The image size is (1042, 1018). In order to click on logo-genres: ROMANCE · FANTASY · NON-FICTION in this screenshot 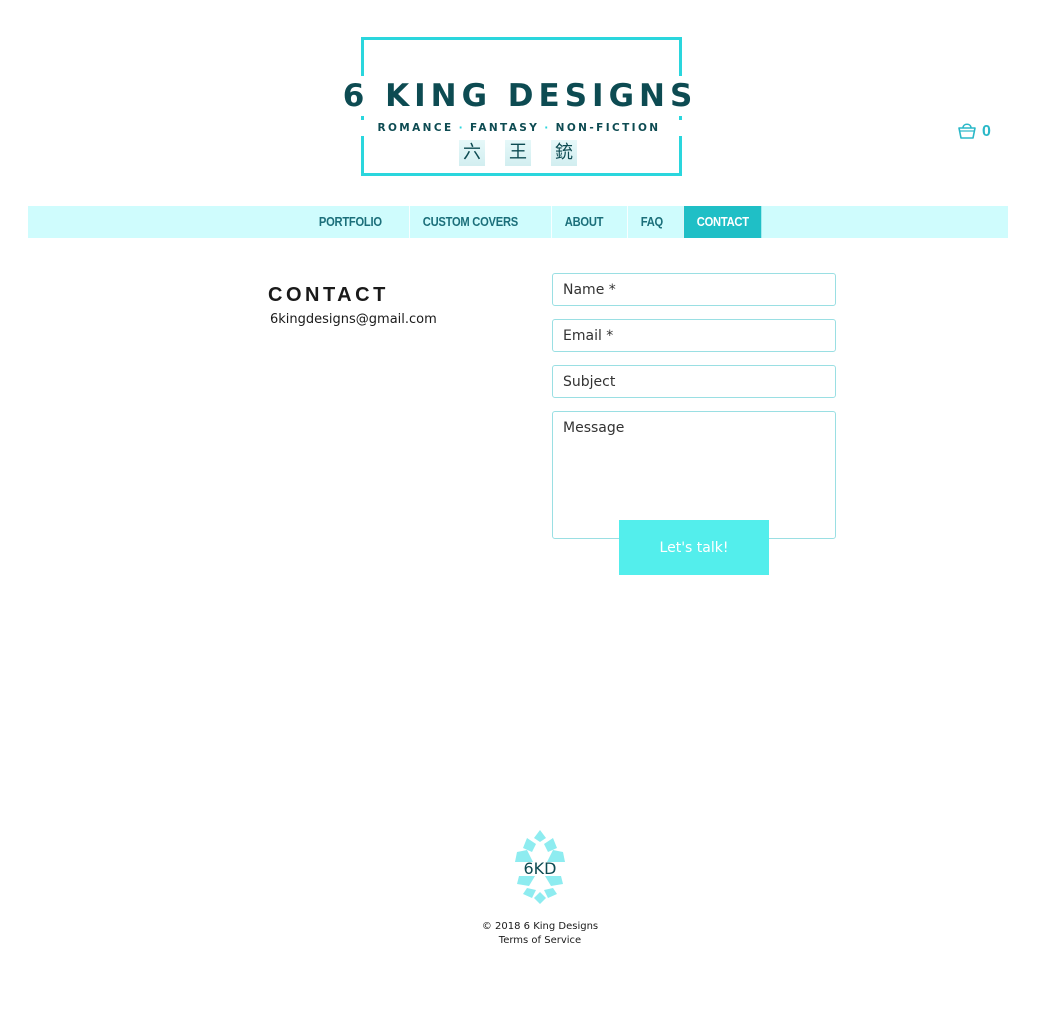, I will do `click(519, 128)`.